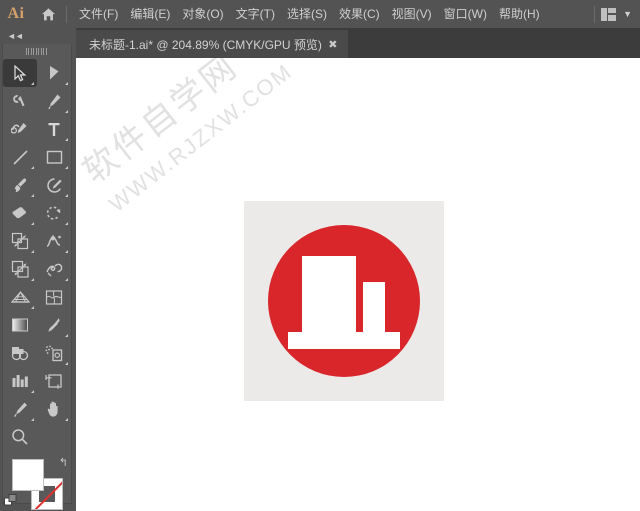  What do you see at coordinates (358, 43) in the screenshot?
I see `document-tab-bar: 未标题-1.ai* @ 204.89% (CMYK/GPU 预览) ✖` at bounding box center [358, 43].